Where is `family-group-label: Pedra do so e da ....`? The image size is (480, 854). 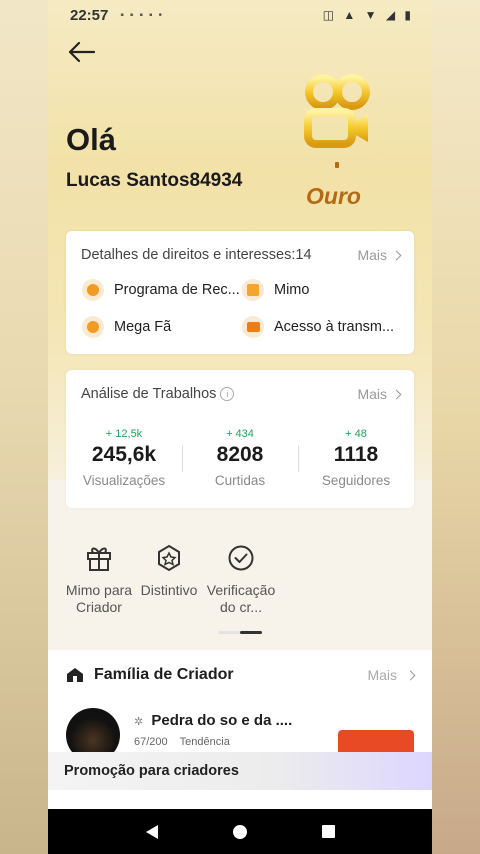 family-group-label: Pedra do so e da .... is located at coordinates (222, 720).